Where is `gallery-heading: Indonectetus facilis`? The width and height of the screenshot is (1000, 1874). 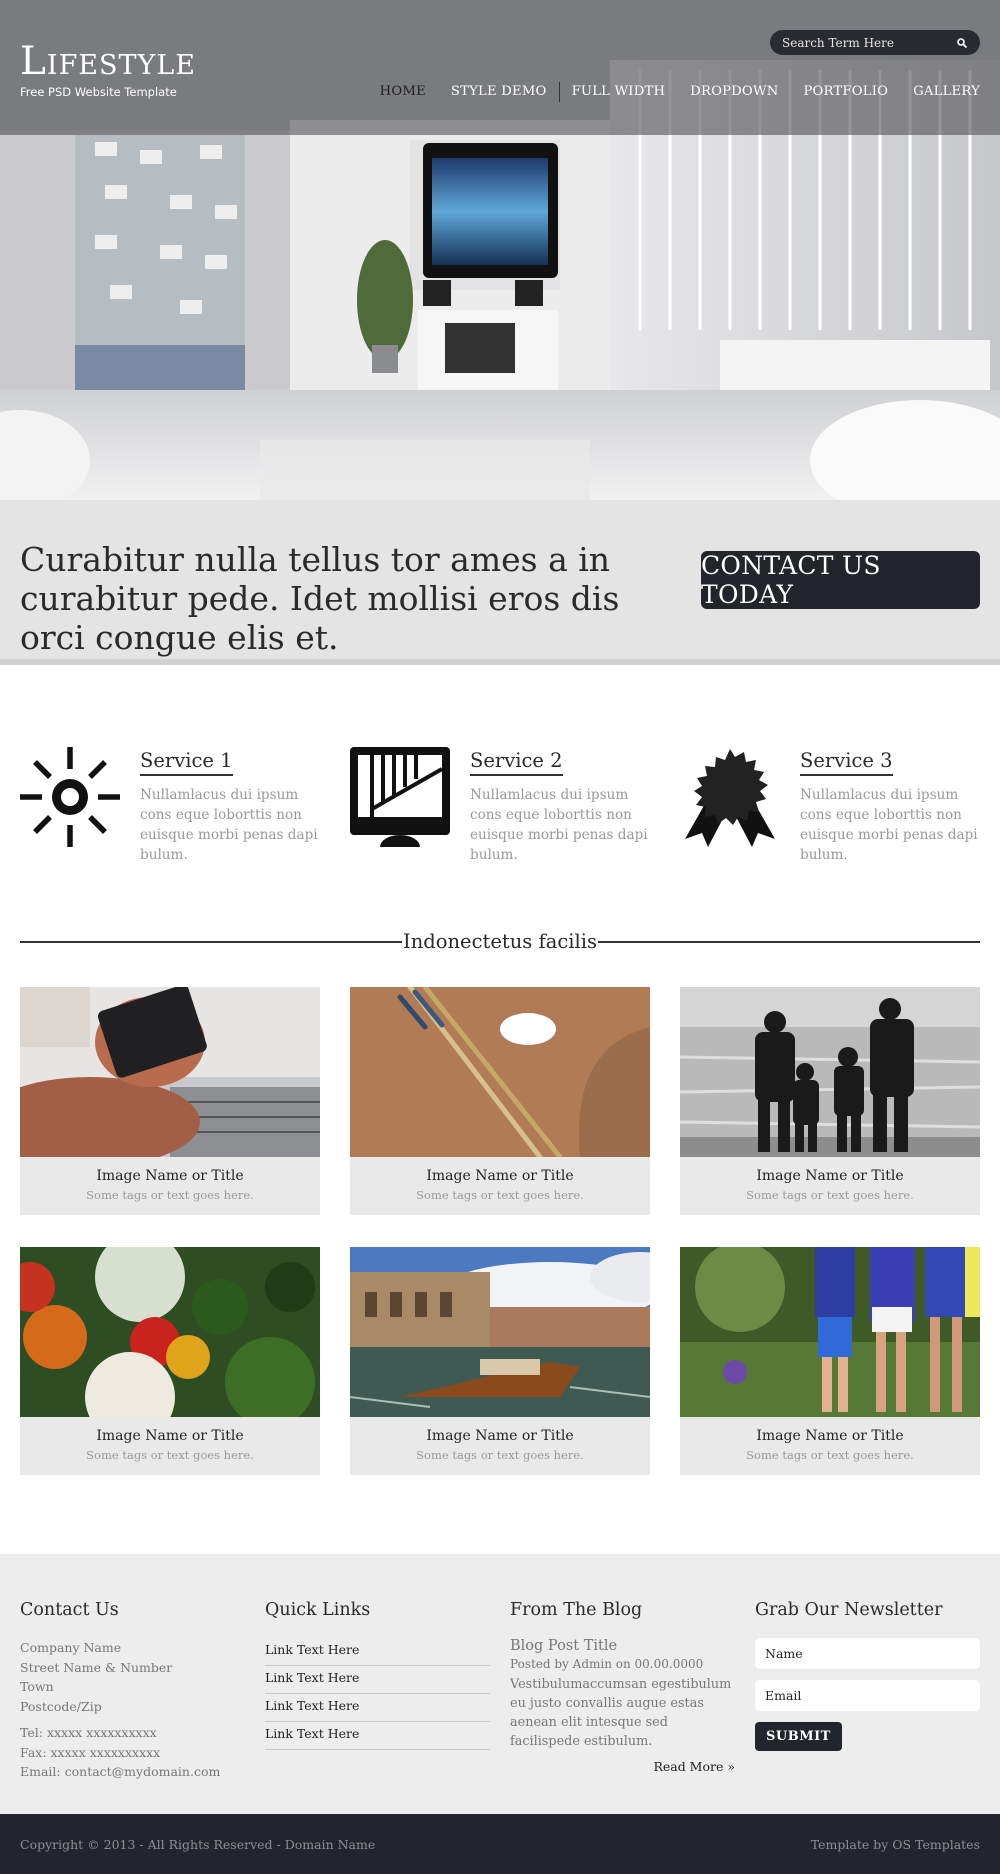 gallery-heading: Indonectetus facilis is located at coordinates (500, 942).